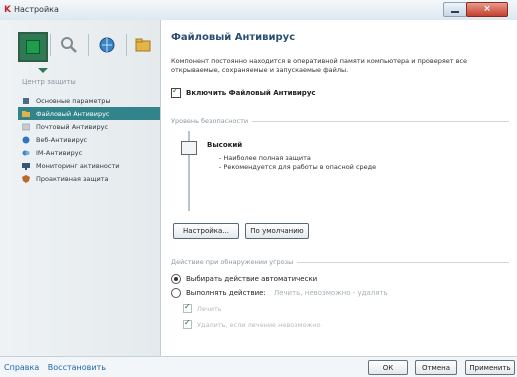 The image size is (517, 377). I want to click on delete-checkbox: Удалить, если лечение невозможно, so click(252, 323).